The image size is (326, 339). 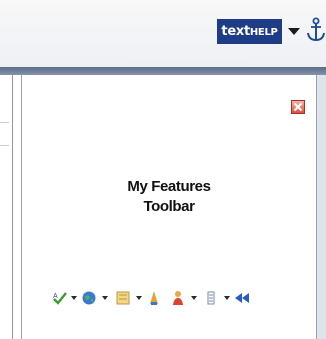 I want to click on panel-title-line2: Toolbar, so click(x=169, y=206).